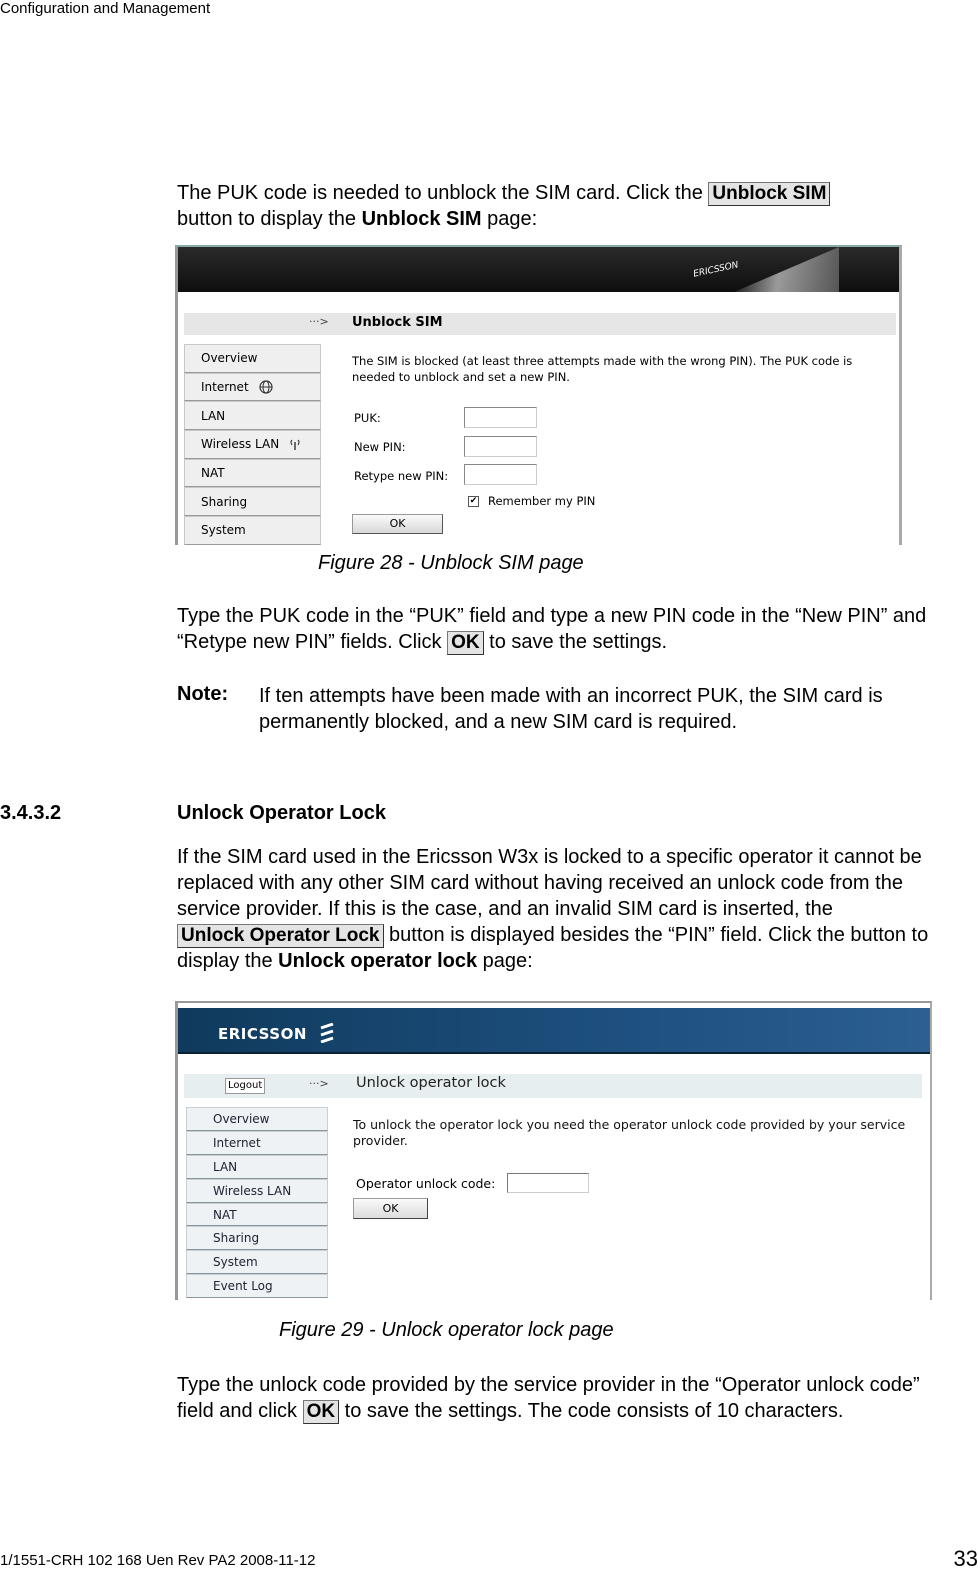  Describe the element at coordinates (500, 474) in the screenshot. I see `retype-pin-input` at that location.